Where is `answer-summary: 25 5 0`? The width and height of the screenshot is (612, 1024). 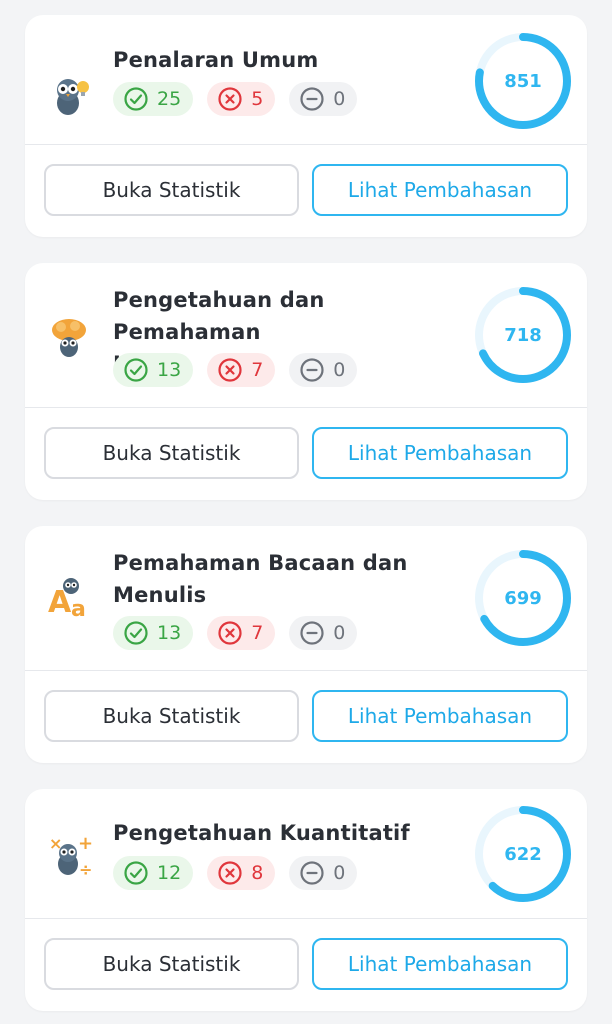 answer-summary: 25 5 0 is located at coordinates (235, 99).